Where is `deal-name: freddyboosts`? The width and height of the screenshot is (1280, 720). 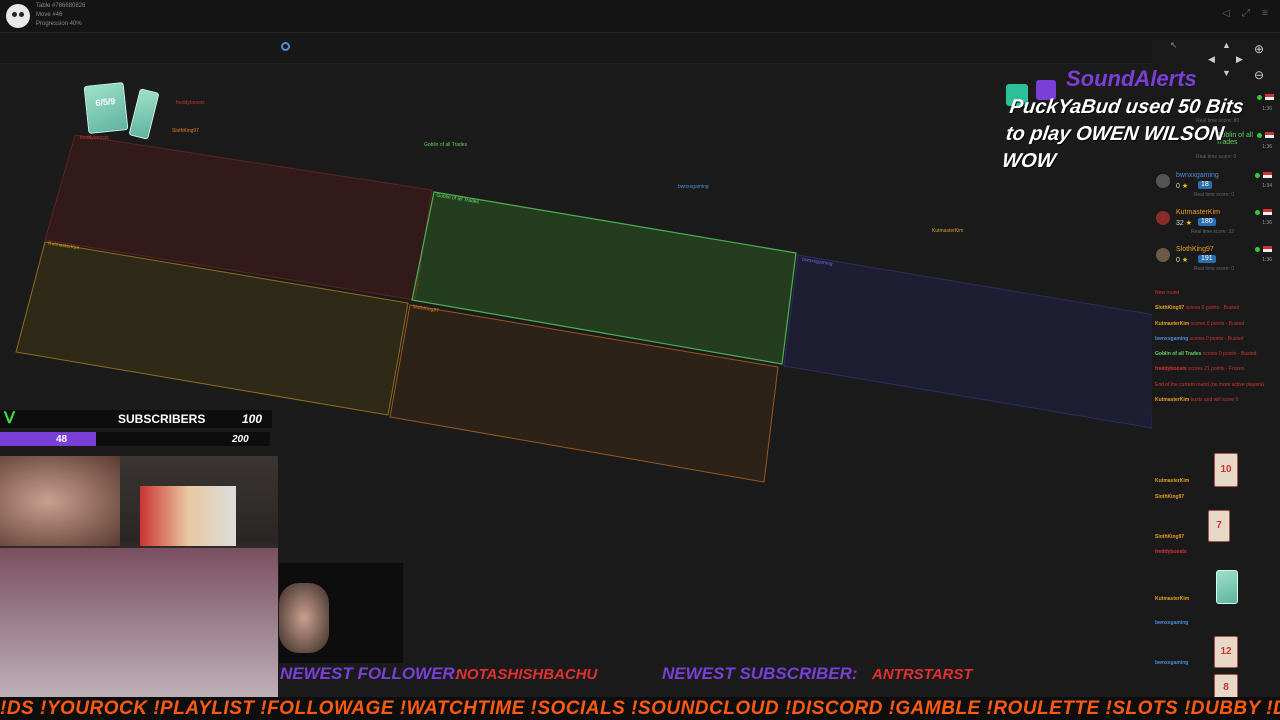 deal-name: freddyboosts is located at coordinates (1171, 552).